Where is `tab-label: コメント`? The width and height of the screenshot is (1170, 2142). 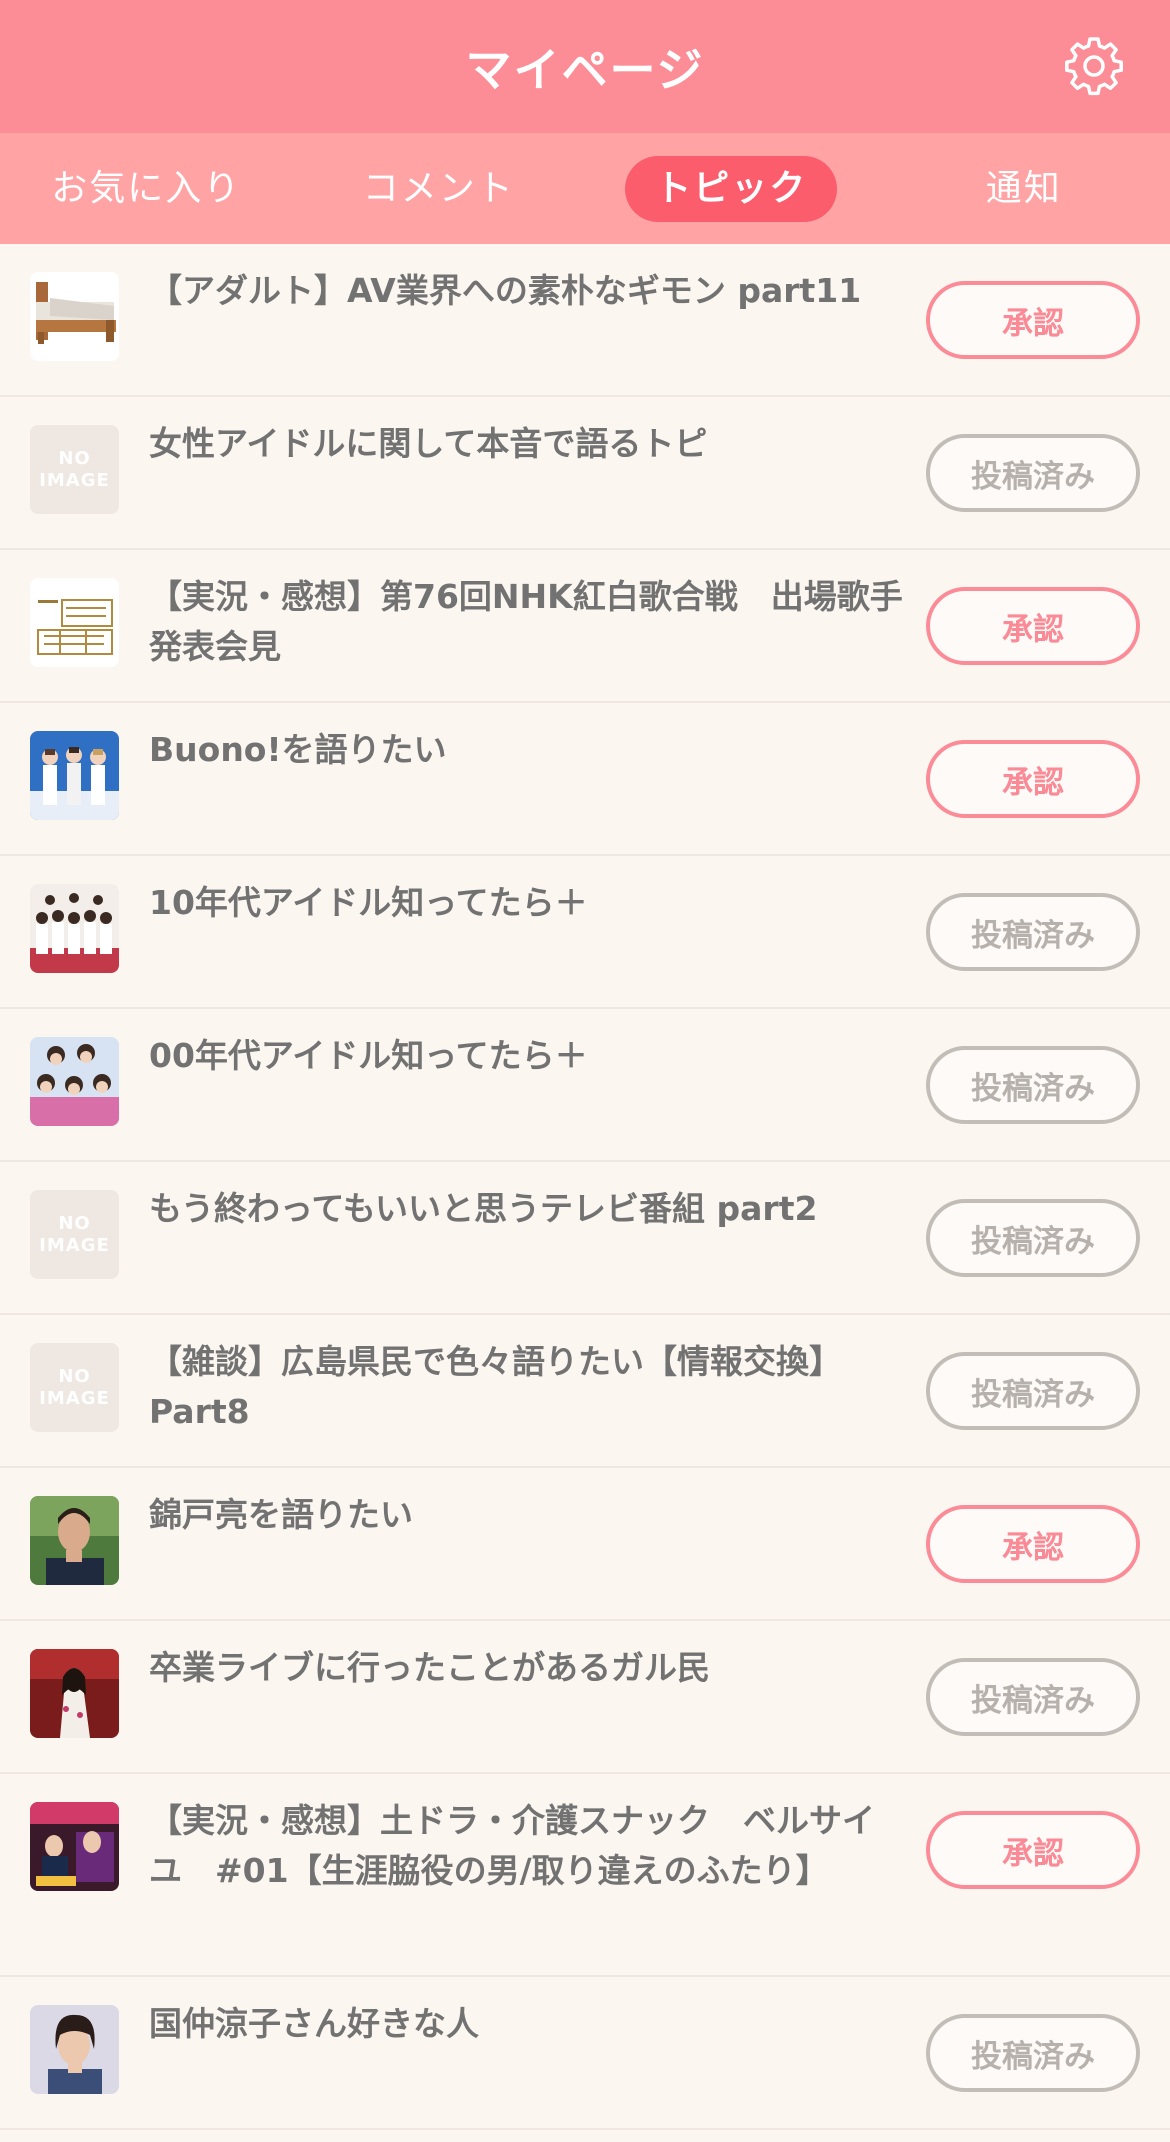
tab-label: コメント is located at coordinates (438, 188).